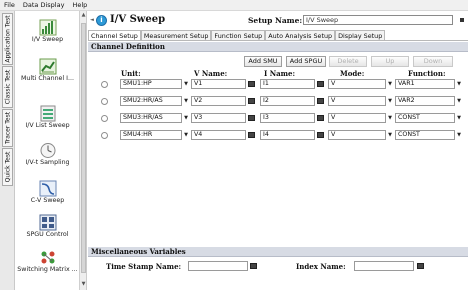 The image size is (468, 290). Describe the element at coordinates (48, 188) in the screenshot. I see `cv-sweep-icon` at that location.